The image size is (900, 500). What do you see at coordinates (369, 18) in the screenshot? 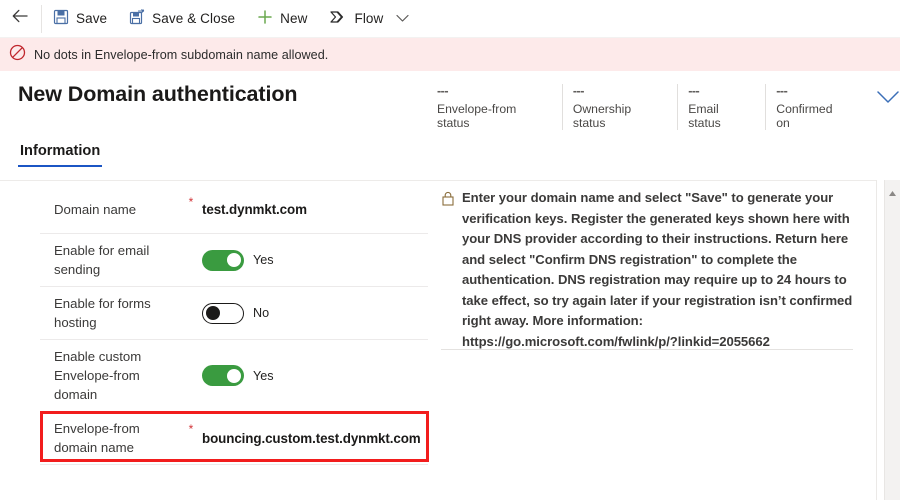
I see `flow-button-label: Flow` at bounding box center [369, 18].